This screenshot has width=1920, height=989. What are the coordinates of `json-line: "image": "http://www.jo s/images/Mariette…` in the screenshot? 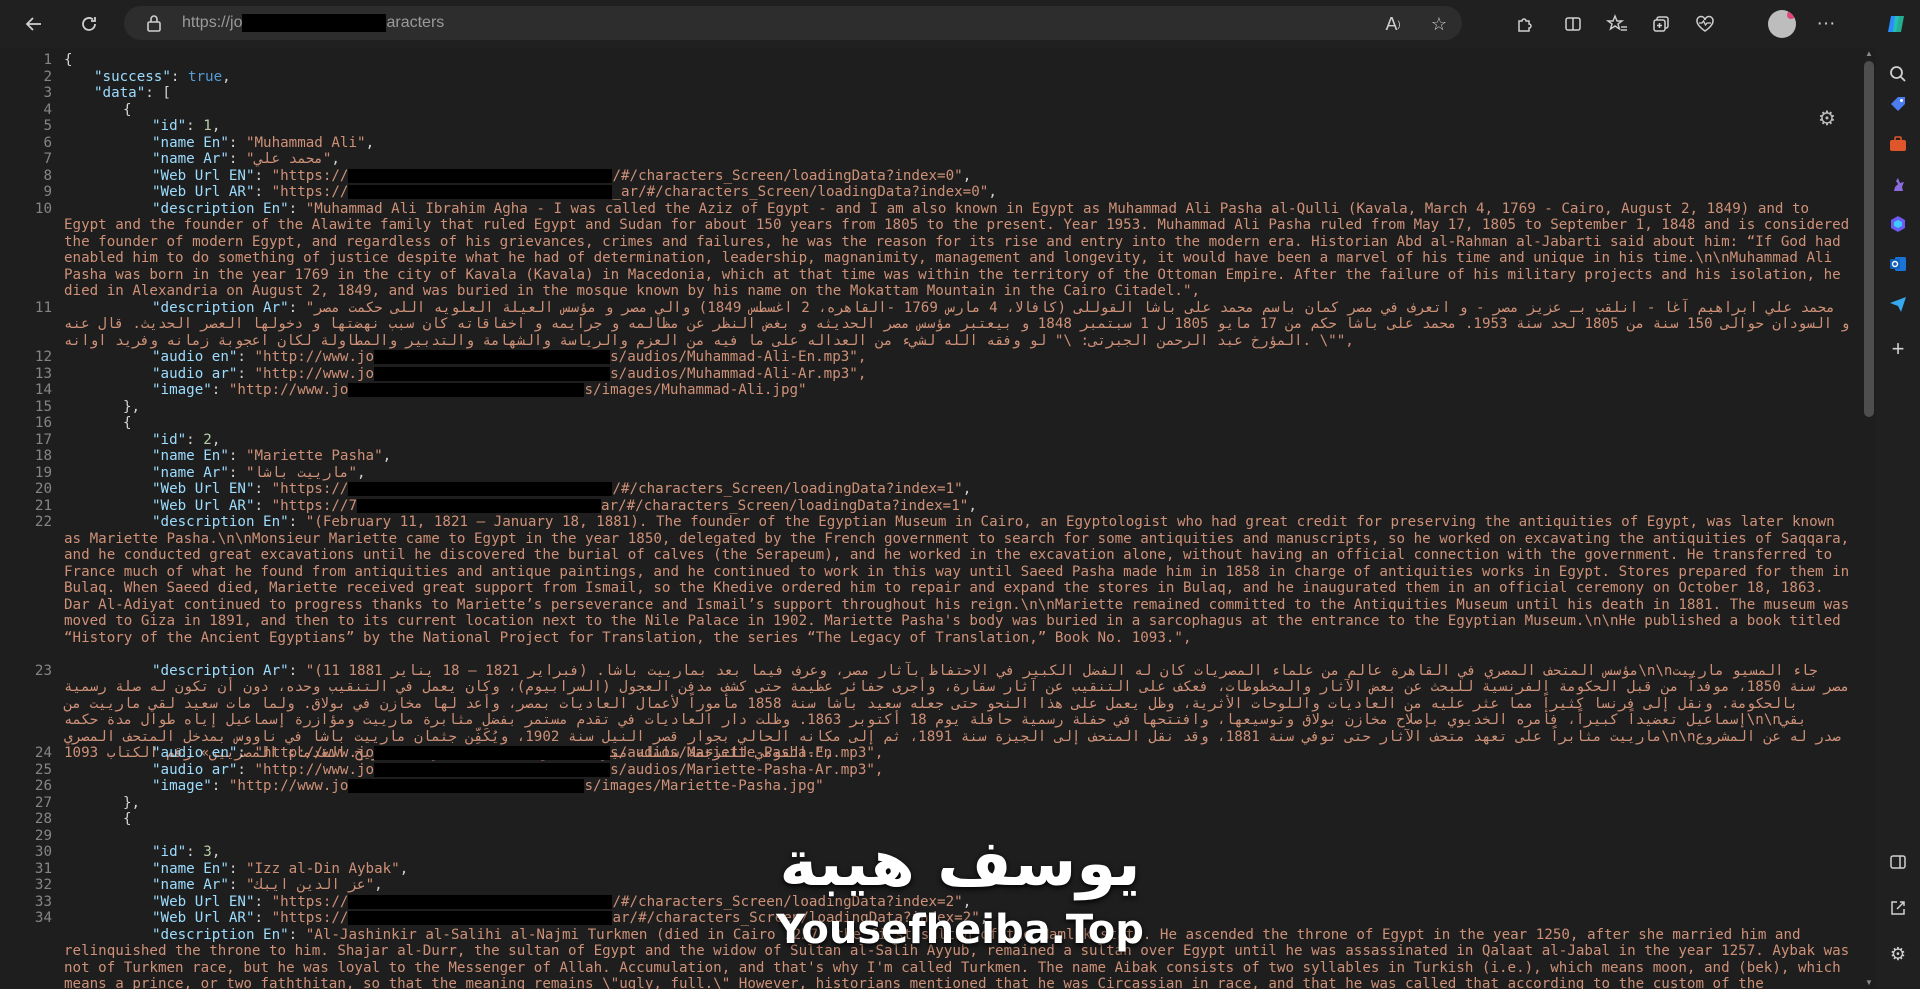 It's located at (488, 786).